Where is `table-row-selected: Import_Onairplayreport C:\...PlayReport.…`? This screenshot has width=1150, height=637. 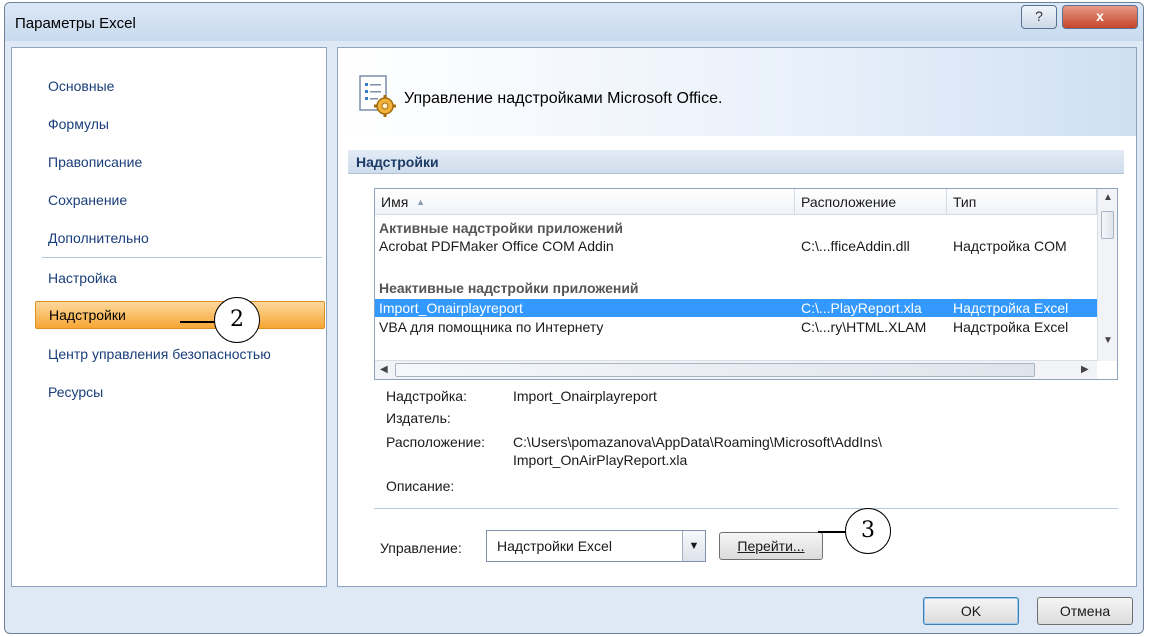 table-row-selected: Import_Onairplayreport C:\...PlayReport.… is located at coordinates (736, 308).